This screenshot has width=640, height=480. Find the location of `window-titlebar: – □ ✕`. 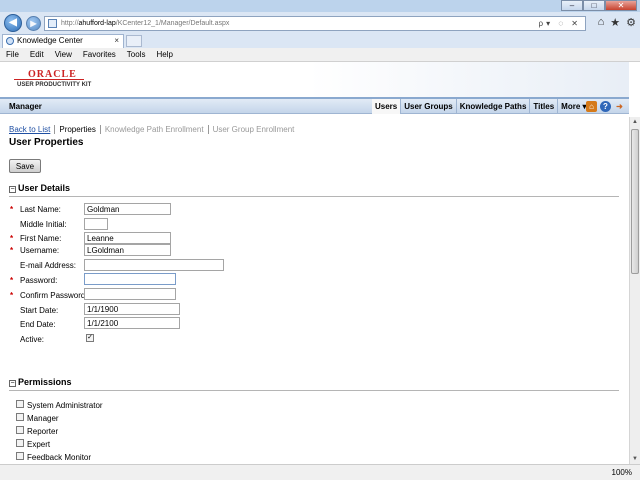

window-titlebar: – □ ✕ is located at coordinates (320, 6).